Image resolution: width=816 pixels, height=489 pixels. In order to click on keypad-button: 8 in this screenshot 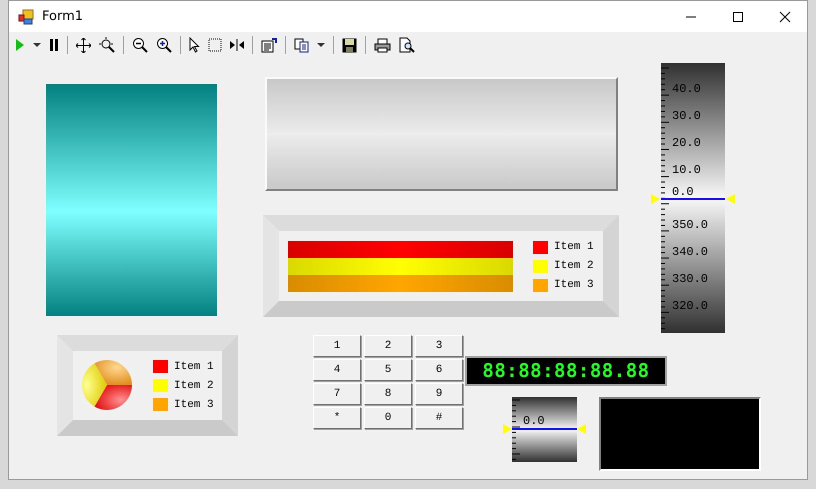, I will do `click(388, 394)`.